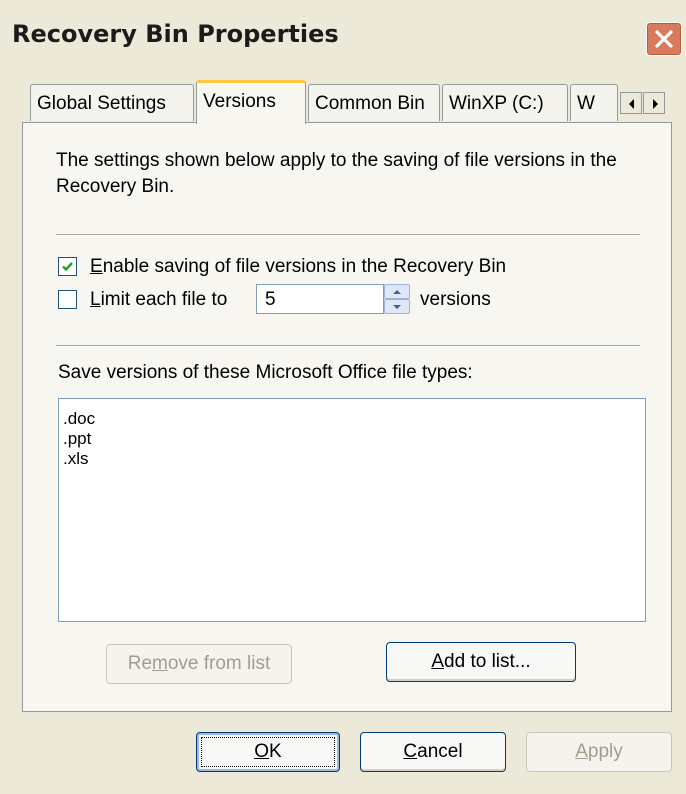  What do you see at coordinates (140, 663) in the screenshot?
I see `label-text: Re` at bounding box center [140, 663].